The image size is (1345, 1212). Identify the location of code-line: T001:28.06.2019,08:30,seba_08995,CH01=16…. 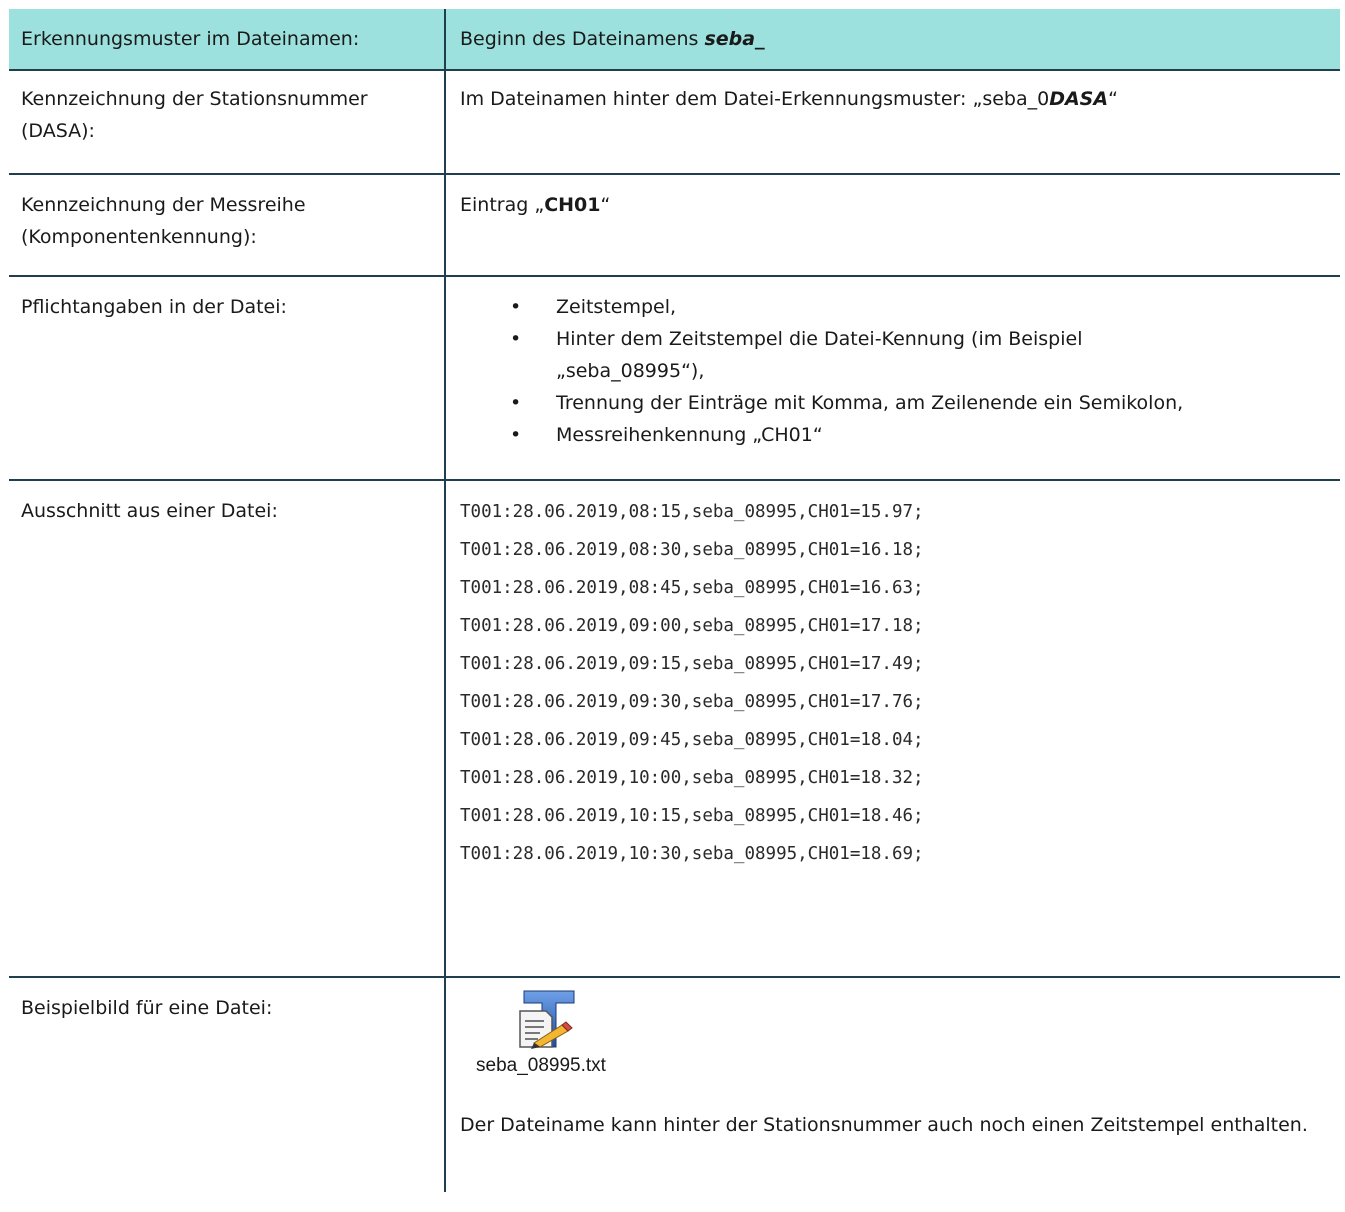
(692, 550).